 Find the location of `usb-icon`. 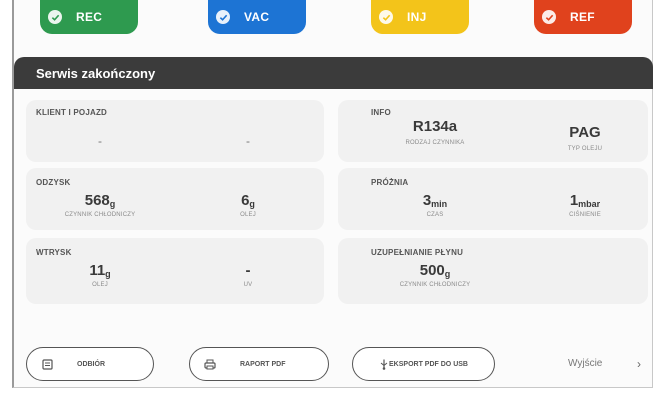

usb-icon is located at coordinates (384, 364).